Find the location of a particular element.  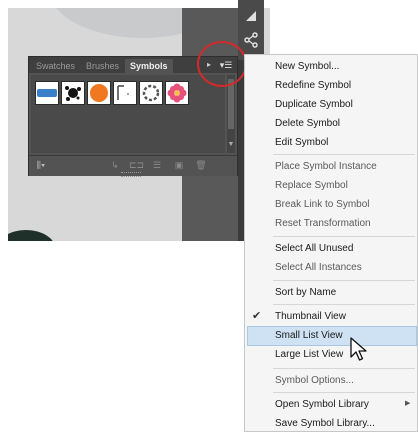

symbol-thumbnails is located at coordinates (128, 114).